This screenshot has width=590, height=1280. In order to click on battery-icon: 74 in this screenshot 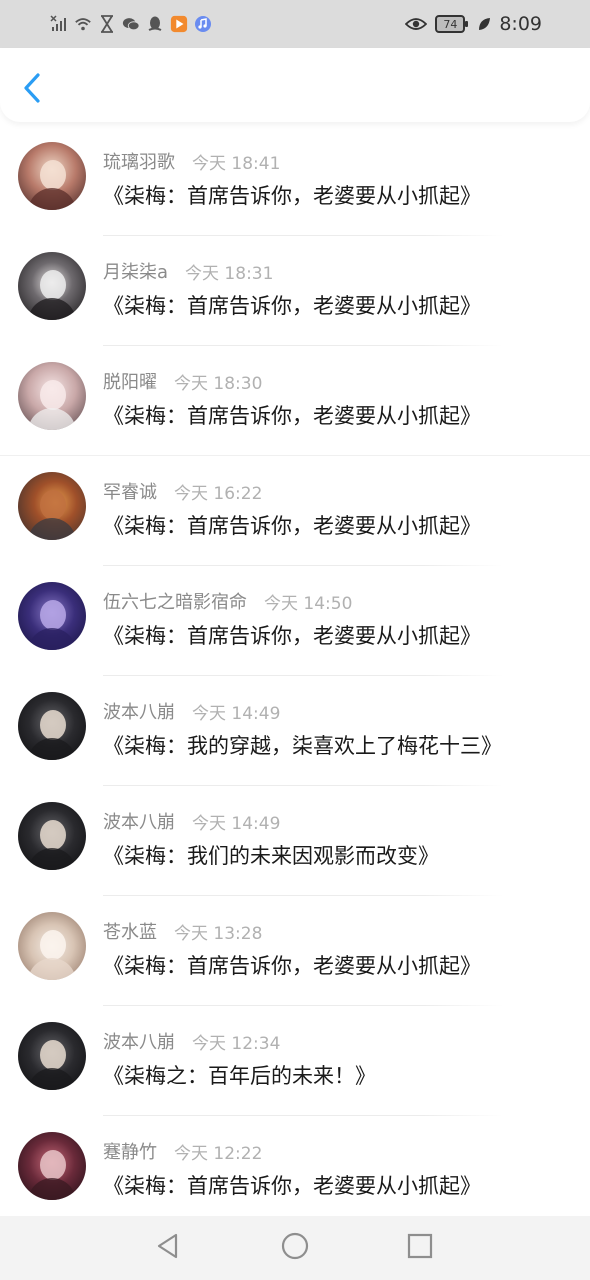, I will do `click(452, 24)`.